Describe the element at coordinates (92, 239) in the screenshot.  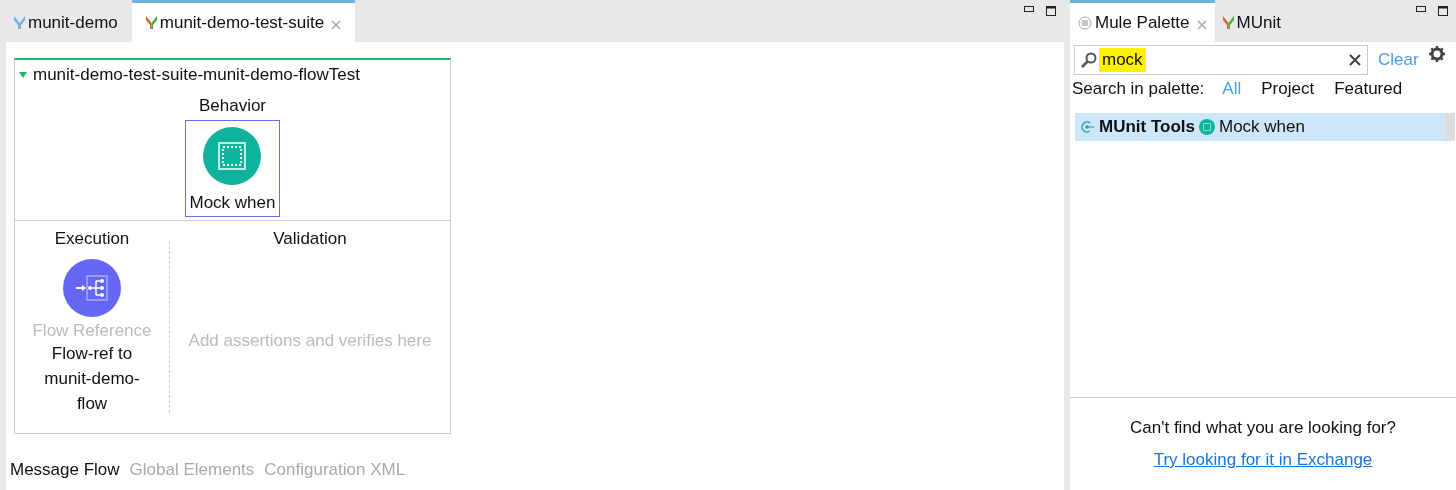
I see `section-heading: Execution` at that location.